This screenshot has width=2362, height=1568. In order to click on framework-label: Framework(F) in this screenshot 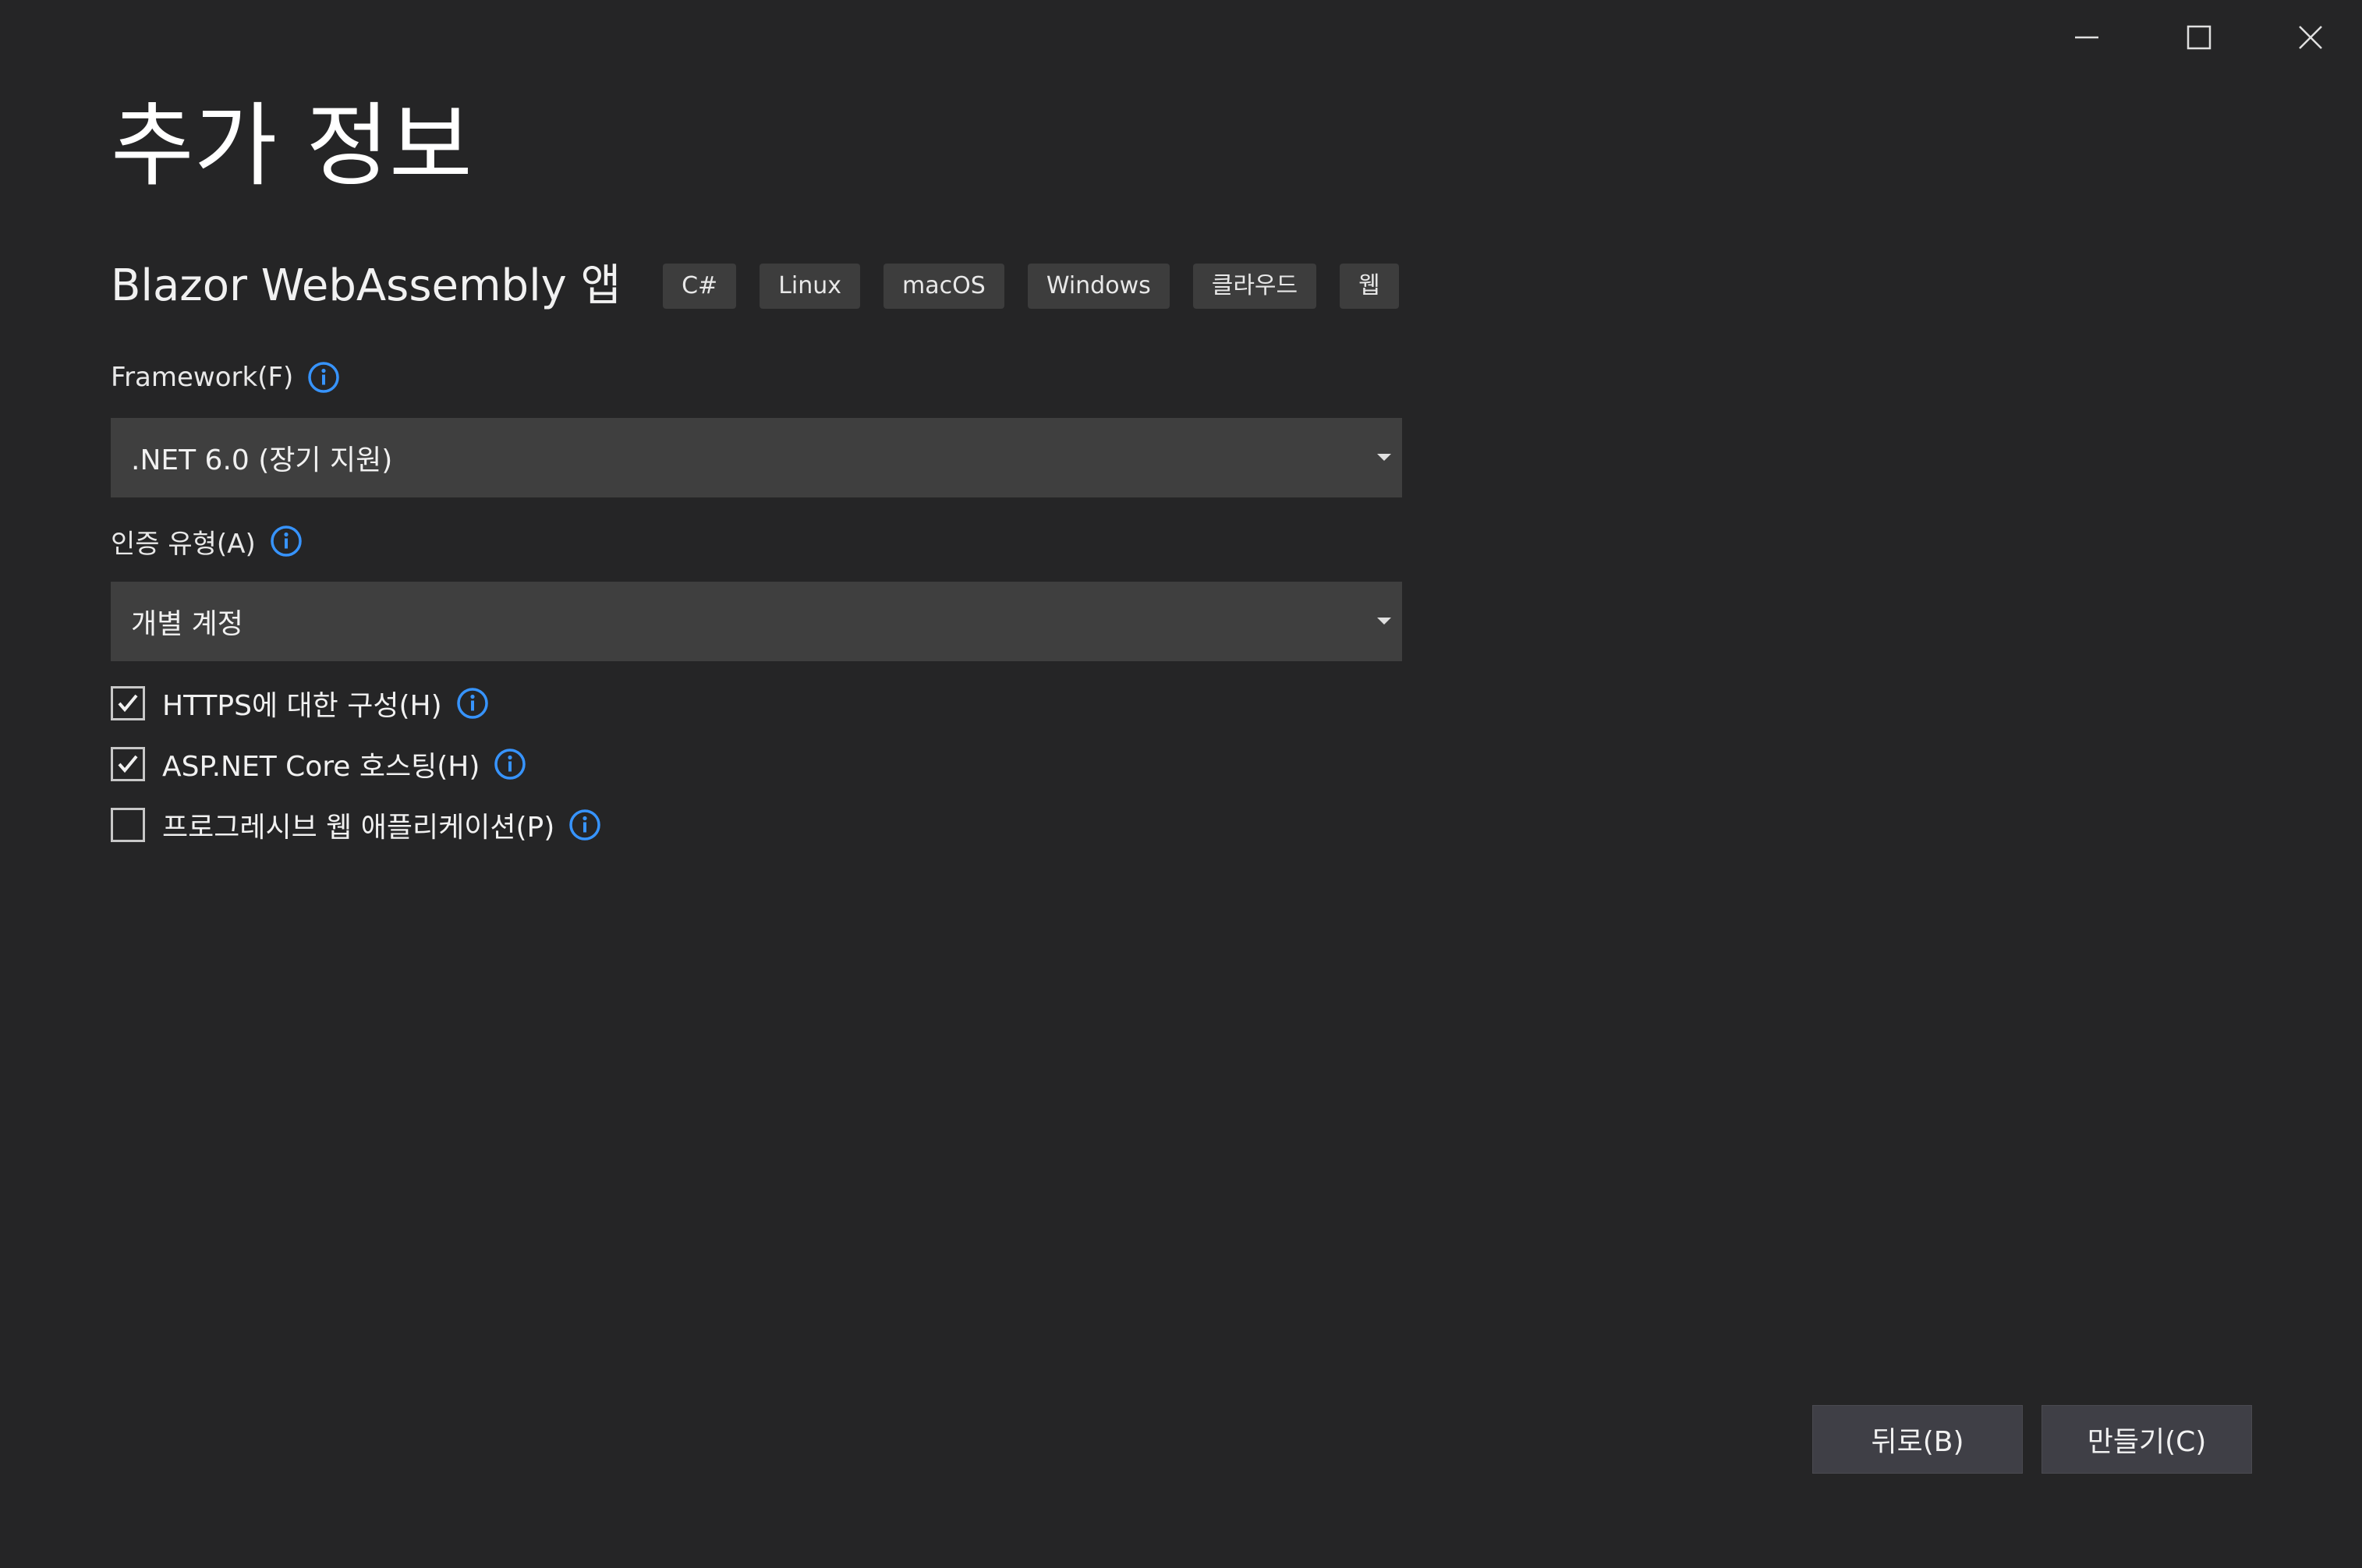, I will do `click(202, 377)`.